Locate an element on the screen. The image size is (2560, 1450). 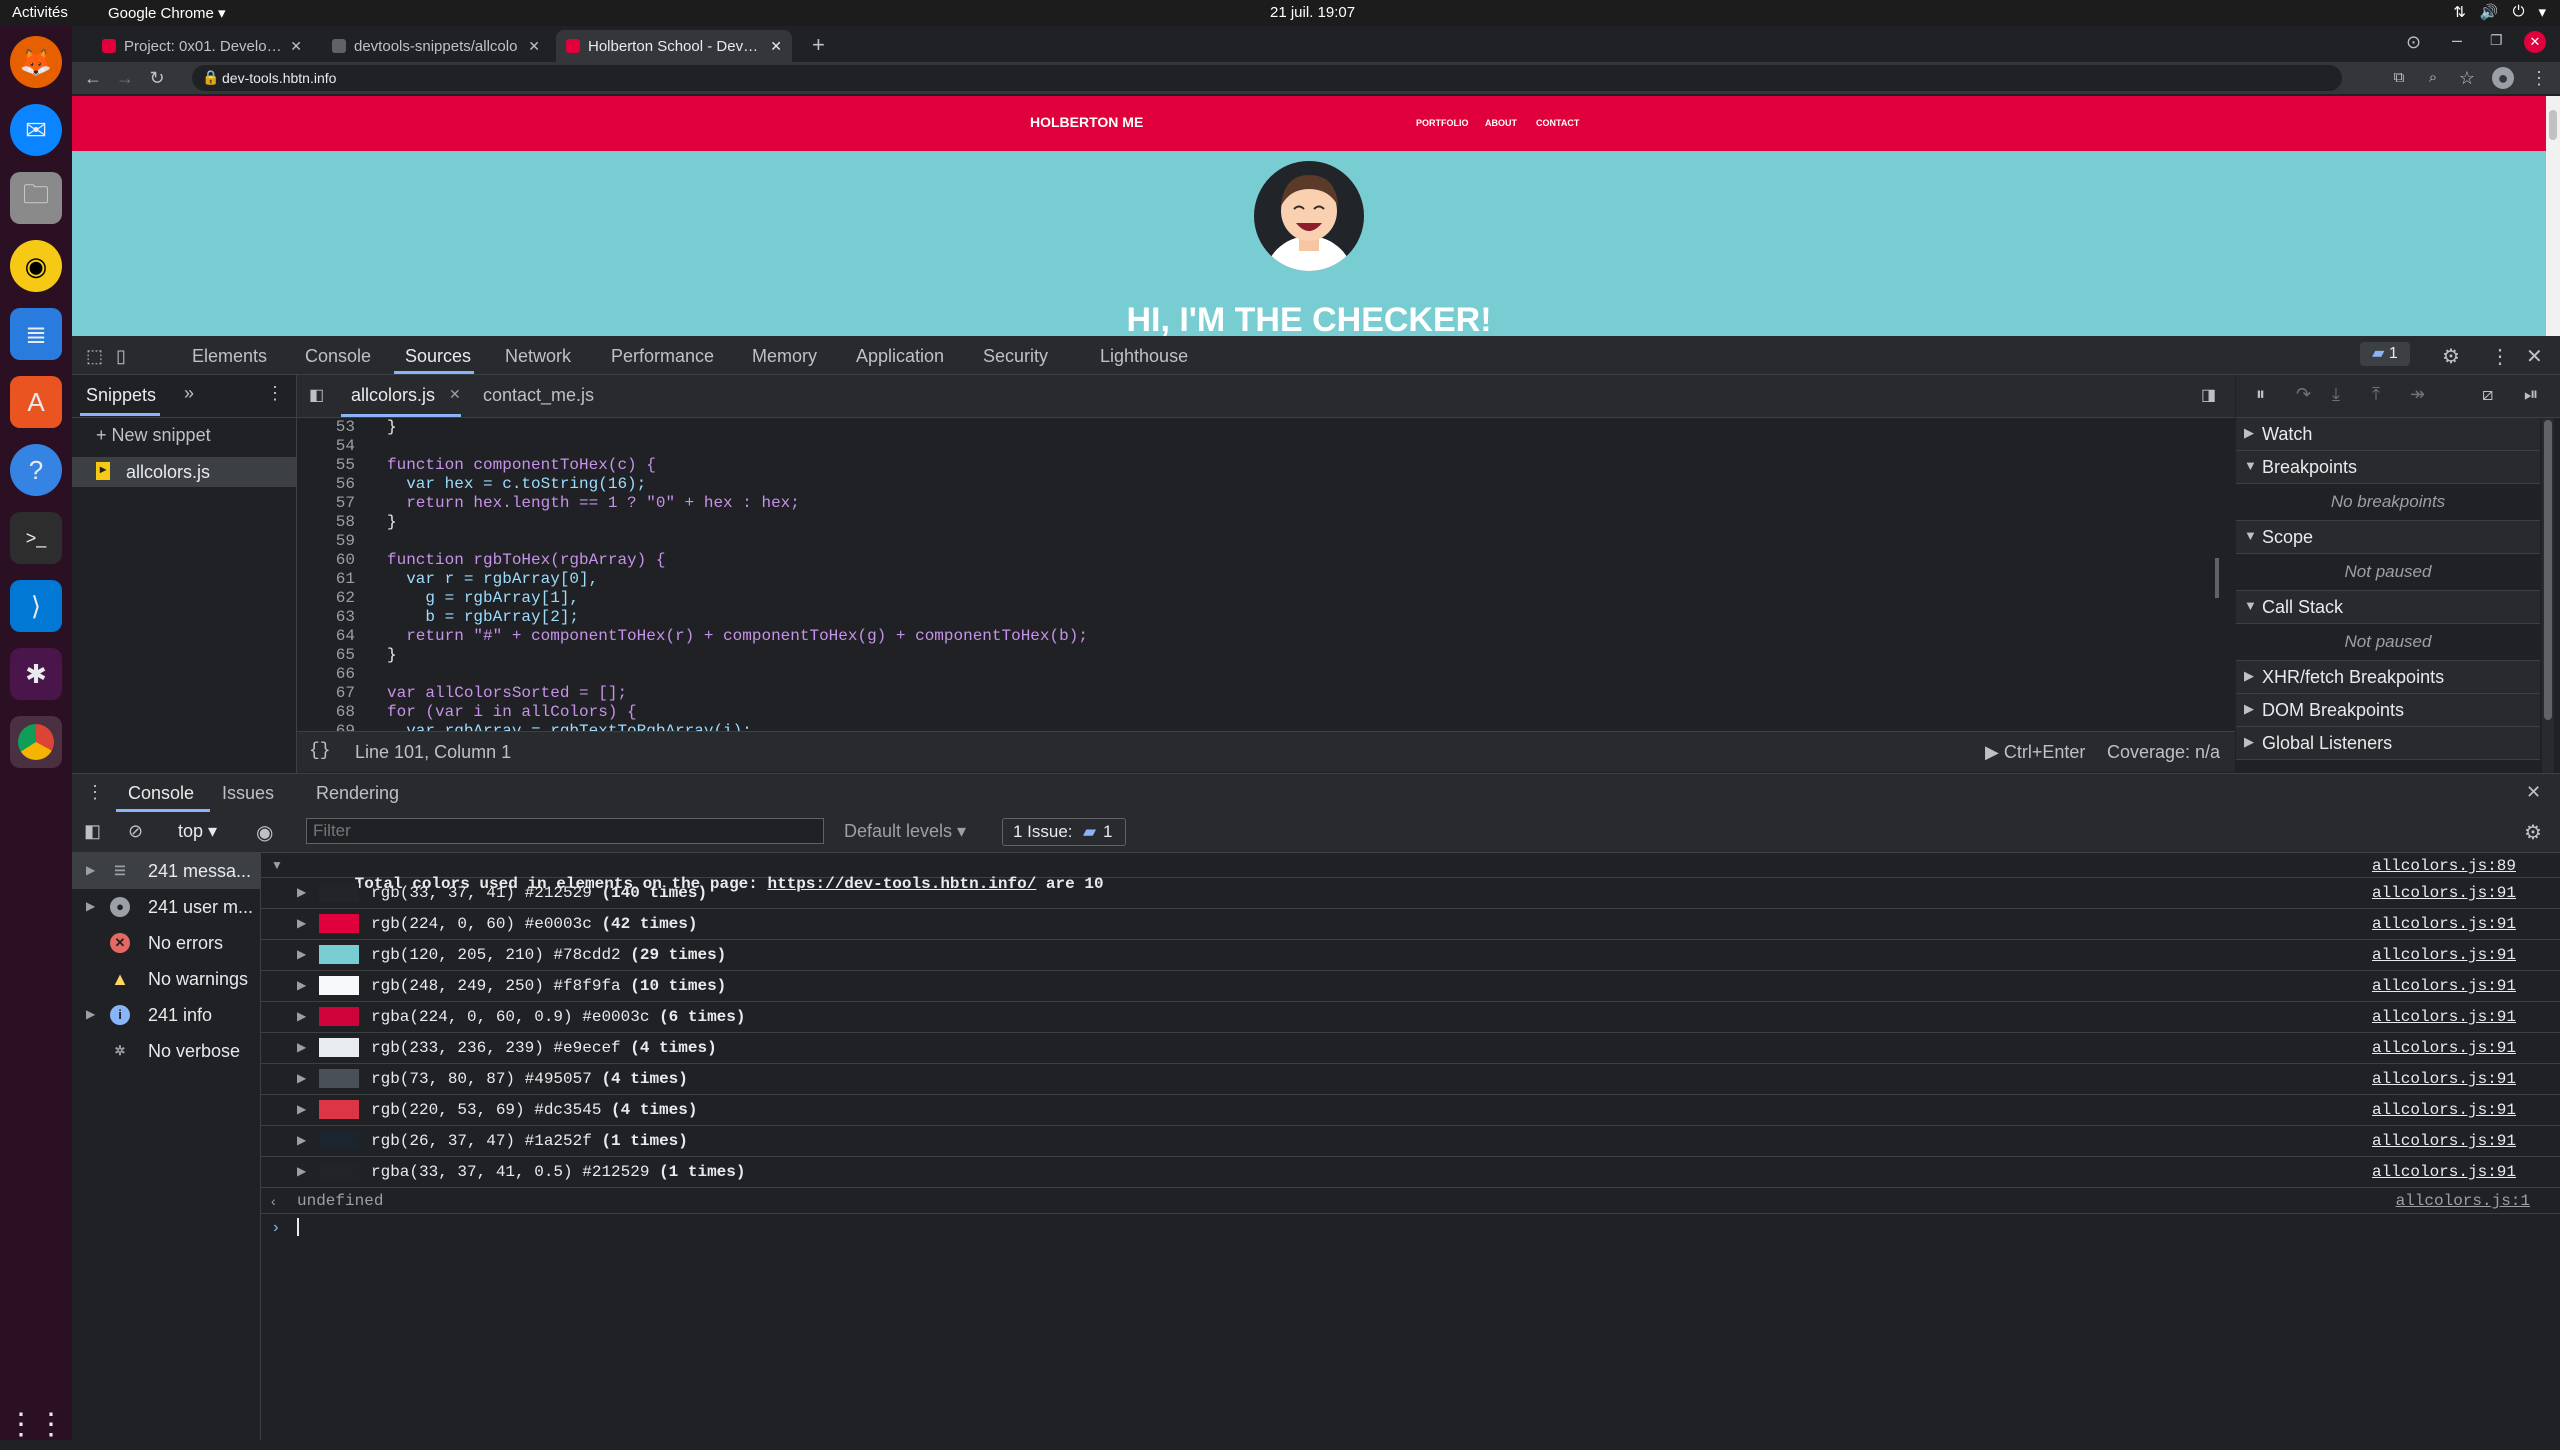
chrome-icon is located at coordinates (36, 742).